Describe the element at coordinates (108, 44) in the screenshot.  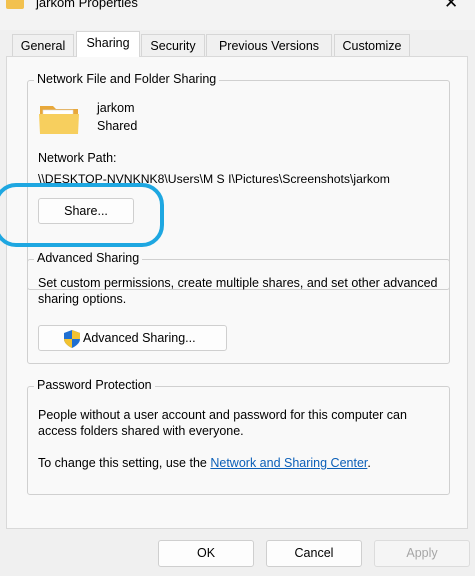
I see `tab-sharing: Sharing` at that location.